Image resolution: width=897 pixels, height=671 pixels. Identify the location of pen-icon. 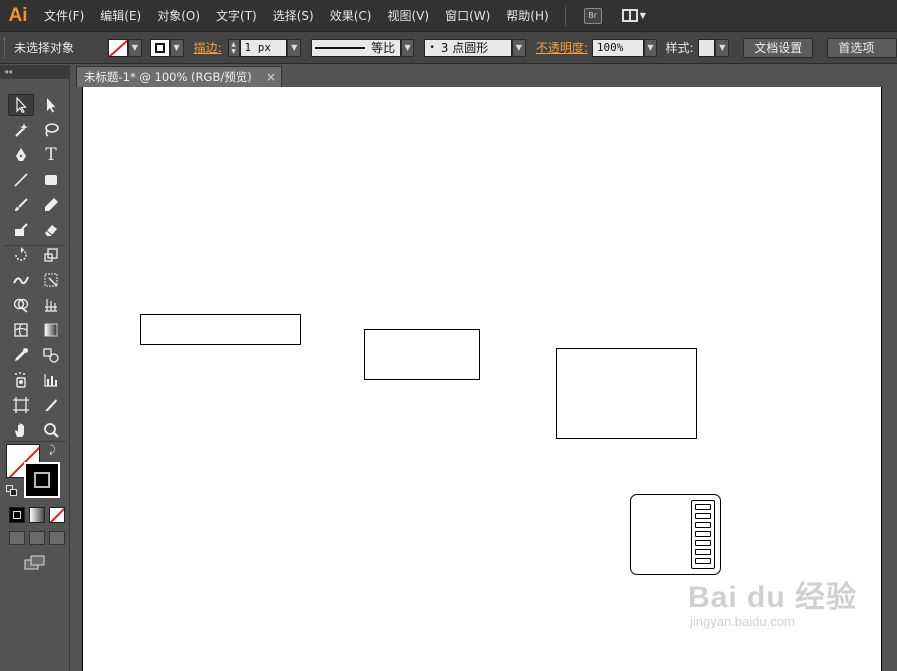
(21, 154).